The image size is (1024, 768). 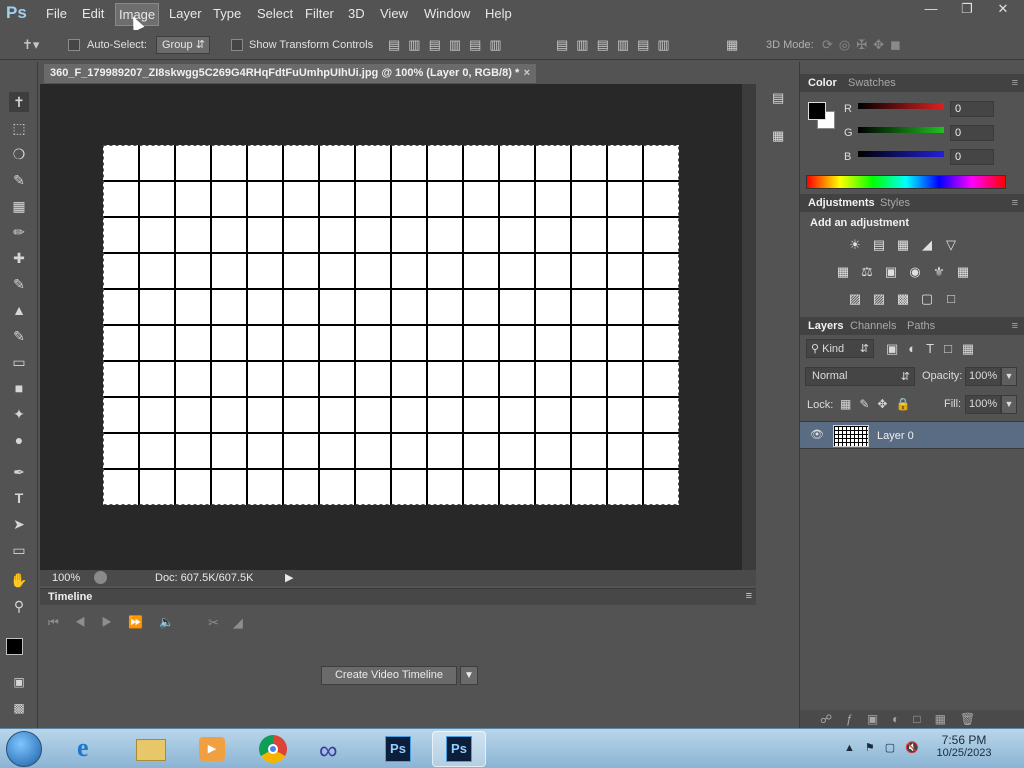 What do you see at coordinates (1009, 404) in the screenshot?
I see `fill-dropdown-icon: ▼` at bounding box center [1009, 404].